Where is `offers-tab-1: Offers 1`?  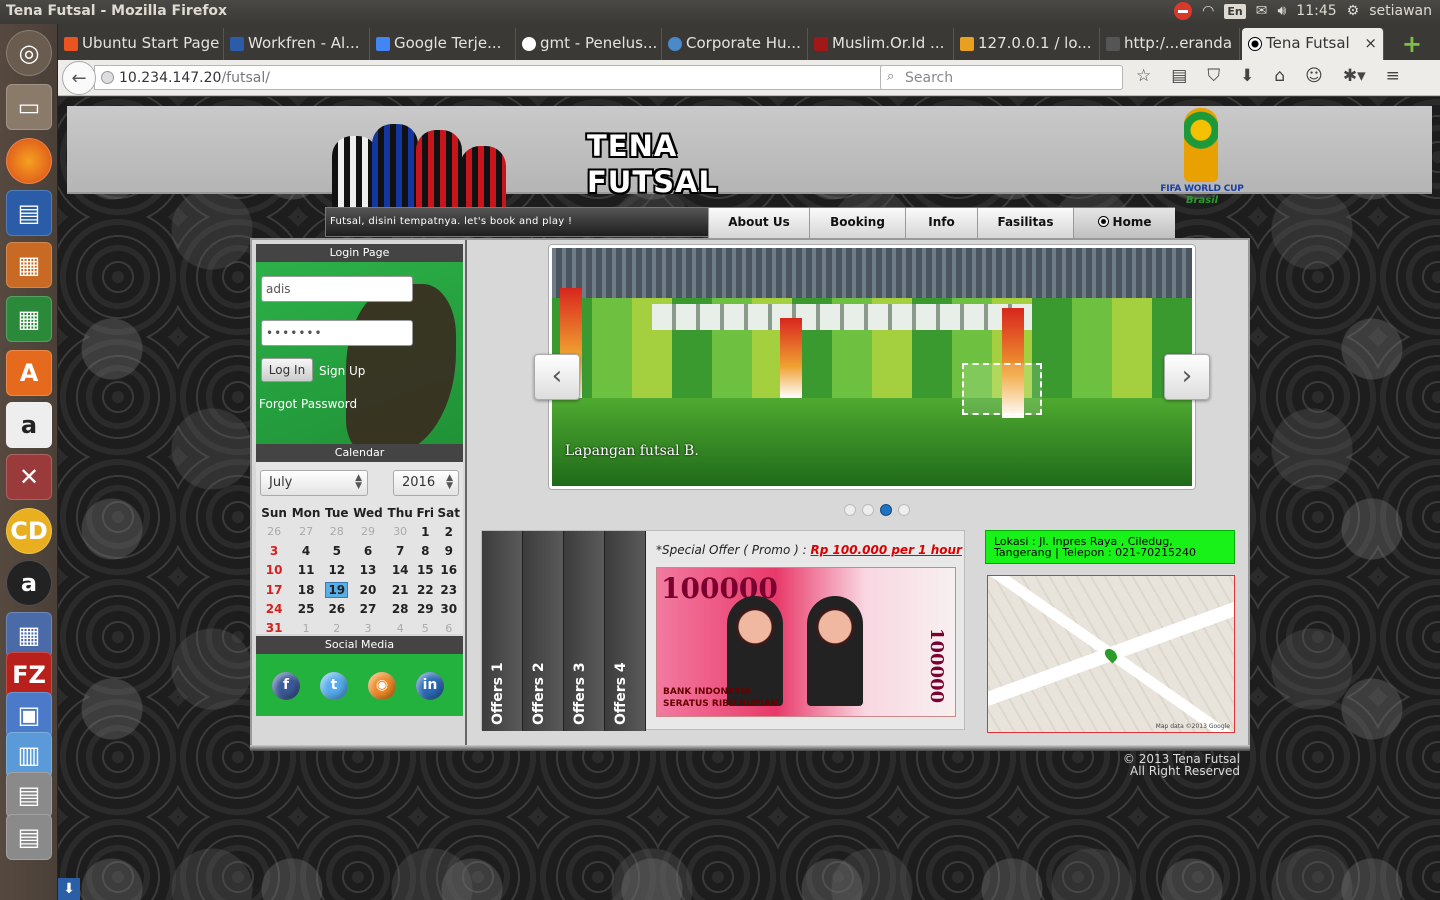
offers-tab-1: Offers 1 is located at coordinates (502, 631).